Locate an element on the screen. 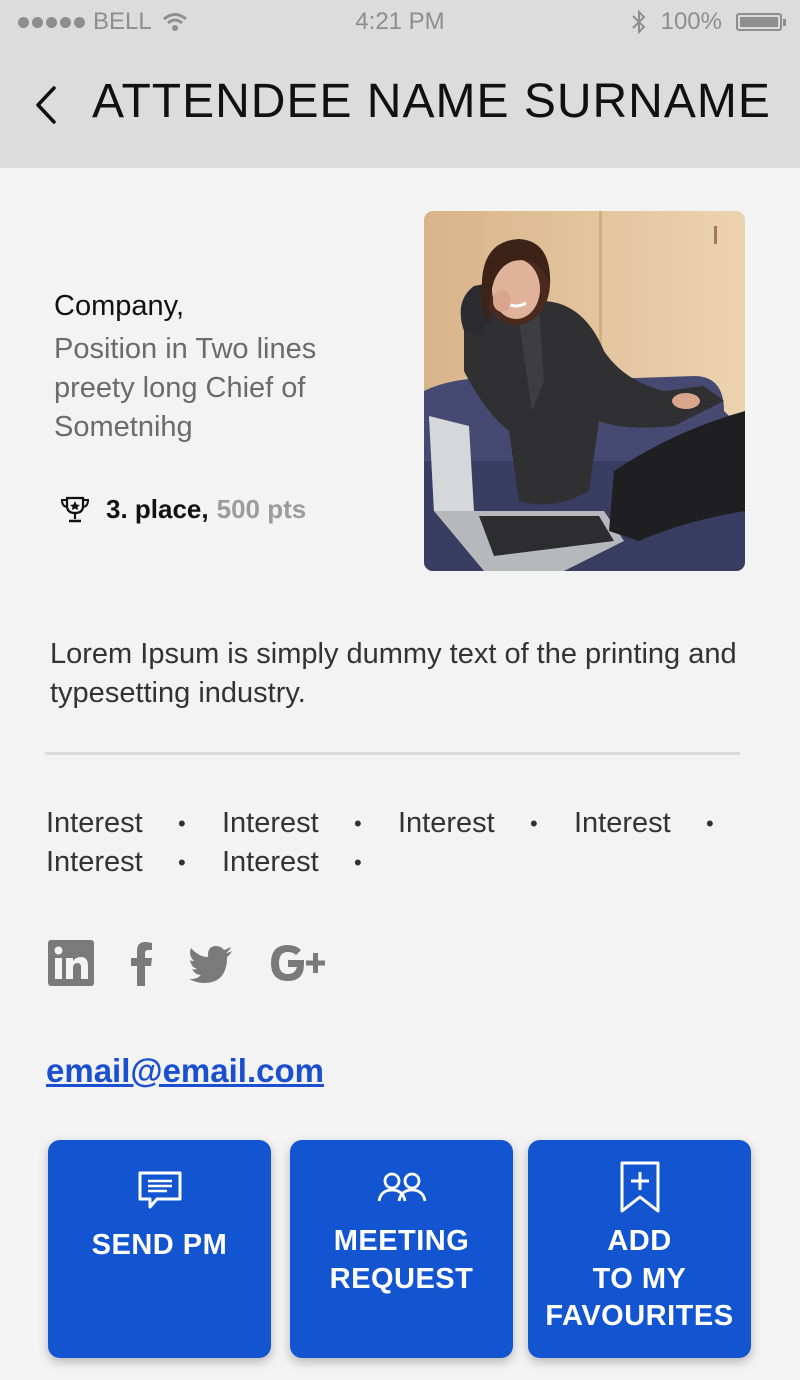 The width and height of the screenshot is (800, 1380). linkedin-icon is located at coordinates (71, 965).